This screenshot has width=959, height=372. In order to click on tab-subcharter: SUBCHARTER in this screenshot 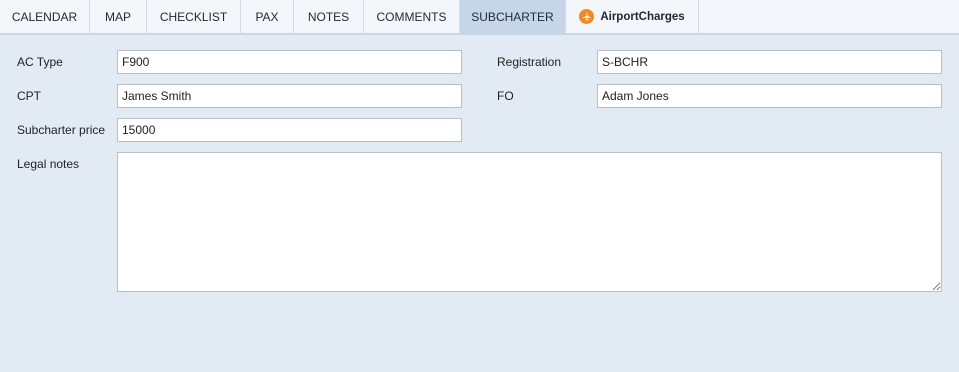, I will do `click(513, 16)`.